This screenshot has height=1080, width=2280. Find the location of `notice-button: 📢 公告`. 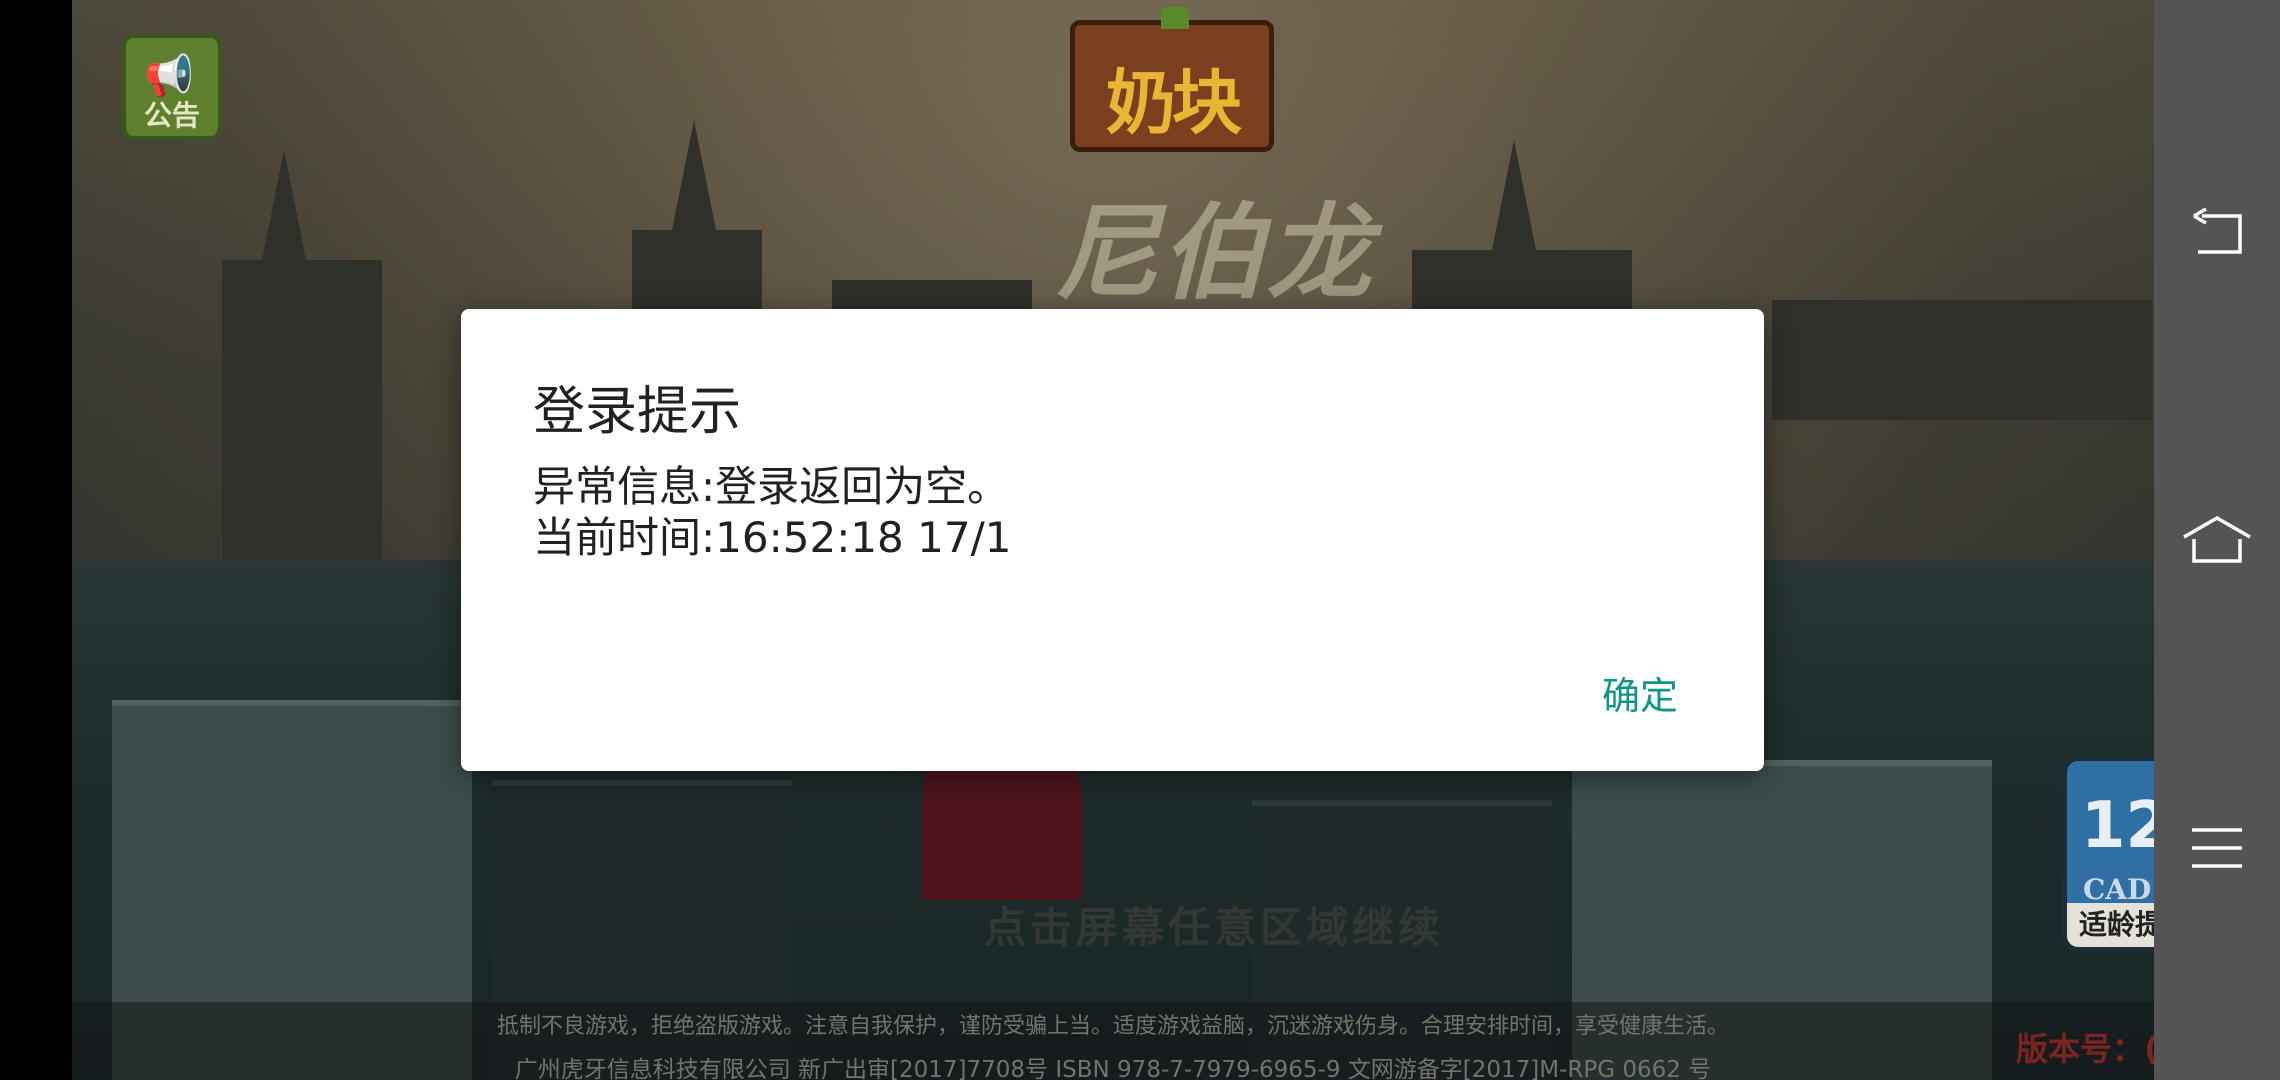

notice-button: 📢 公告 is located at coordinates (172, 87).